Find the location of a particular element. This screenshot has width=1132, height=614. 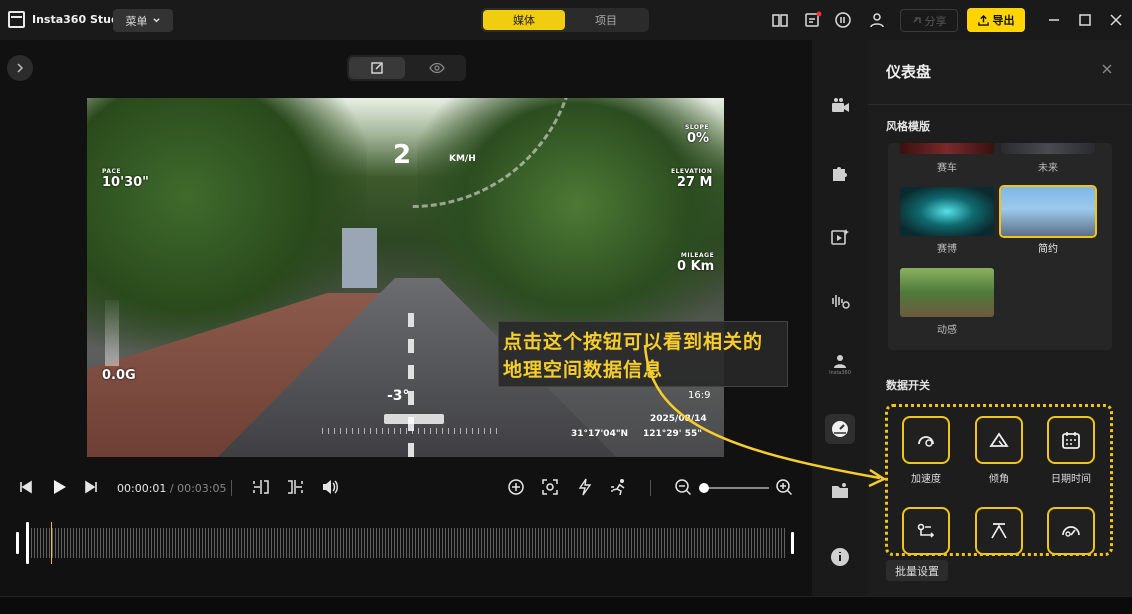

minimize-icon is located at coordinates (1054, 20).